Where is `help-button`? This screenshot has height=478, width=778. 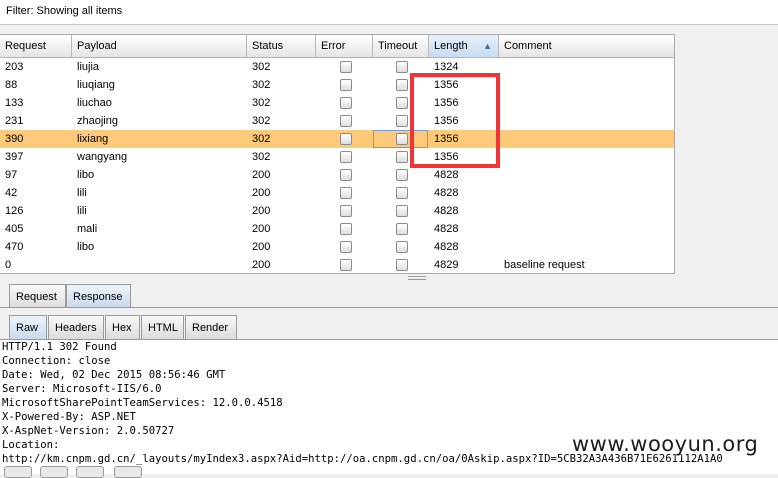 help-button is located at coordinates (18, 472).